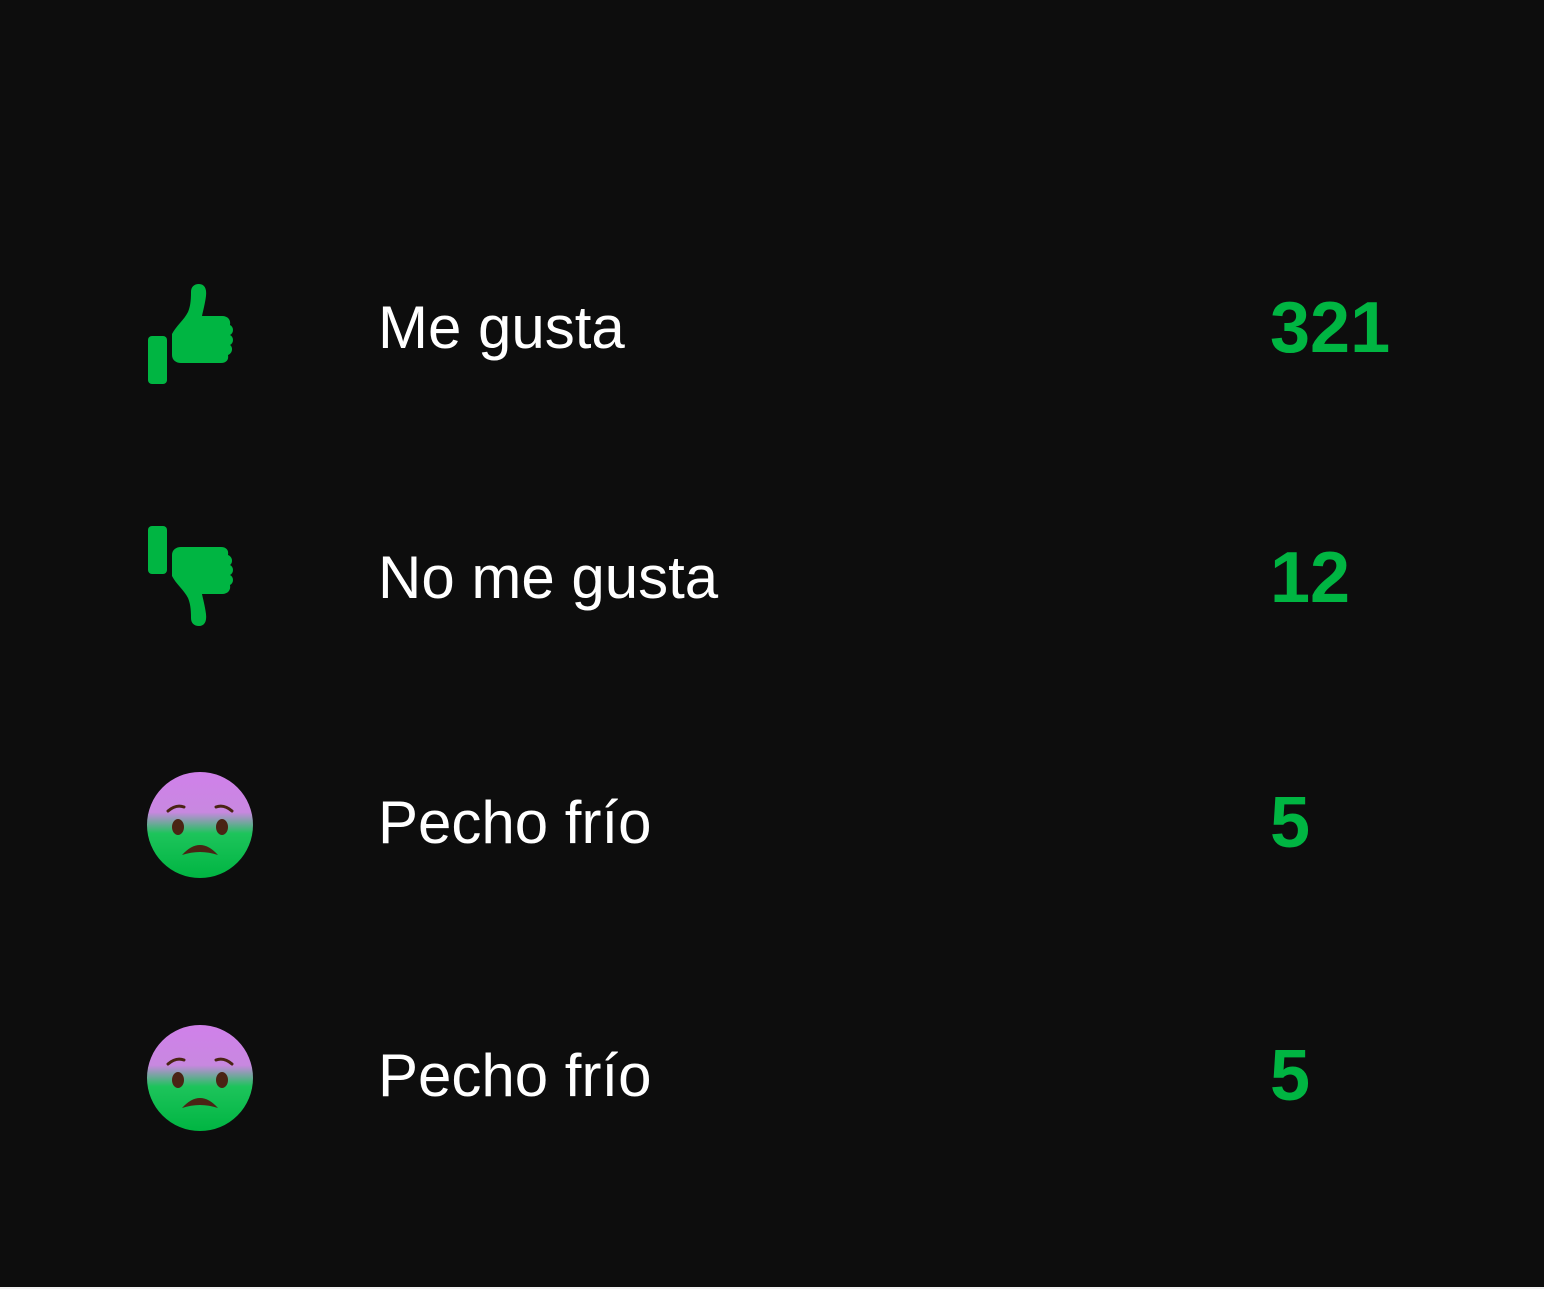 The height and width of the screenshot is (1289, 1544). Describe the element at coordinates (772, 578) in the screenshot. I see `reaction-row-dislike: No me gusta 12` at that location.